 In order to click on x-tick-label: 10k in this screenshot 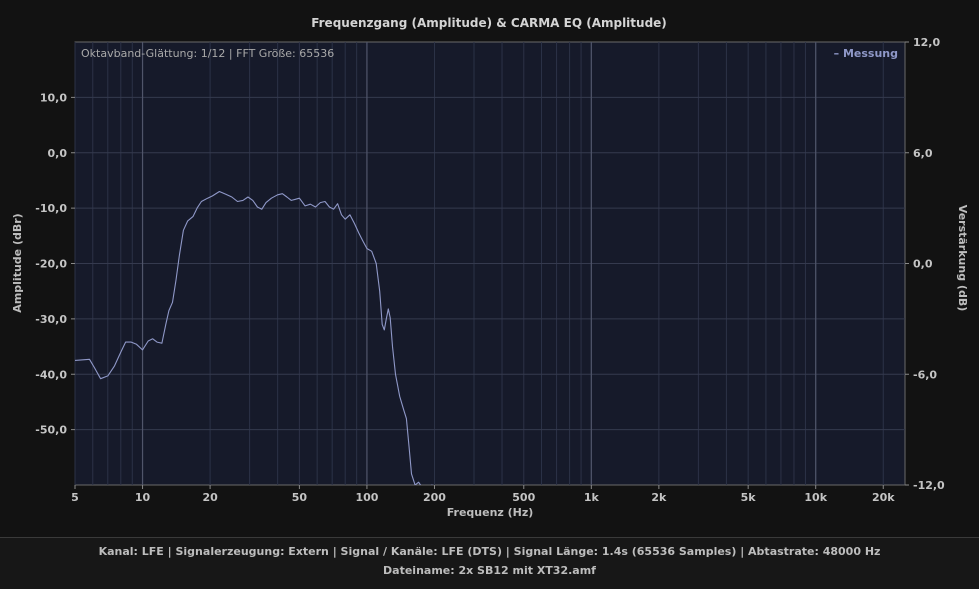, I will do `click(815, 497)`.